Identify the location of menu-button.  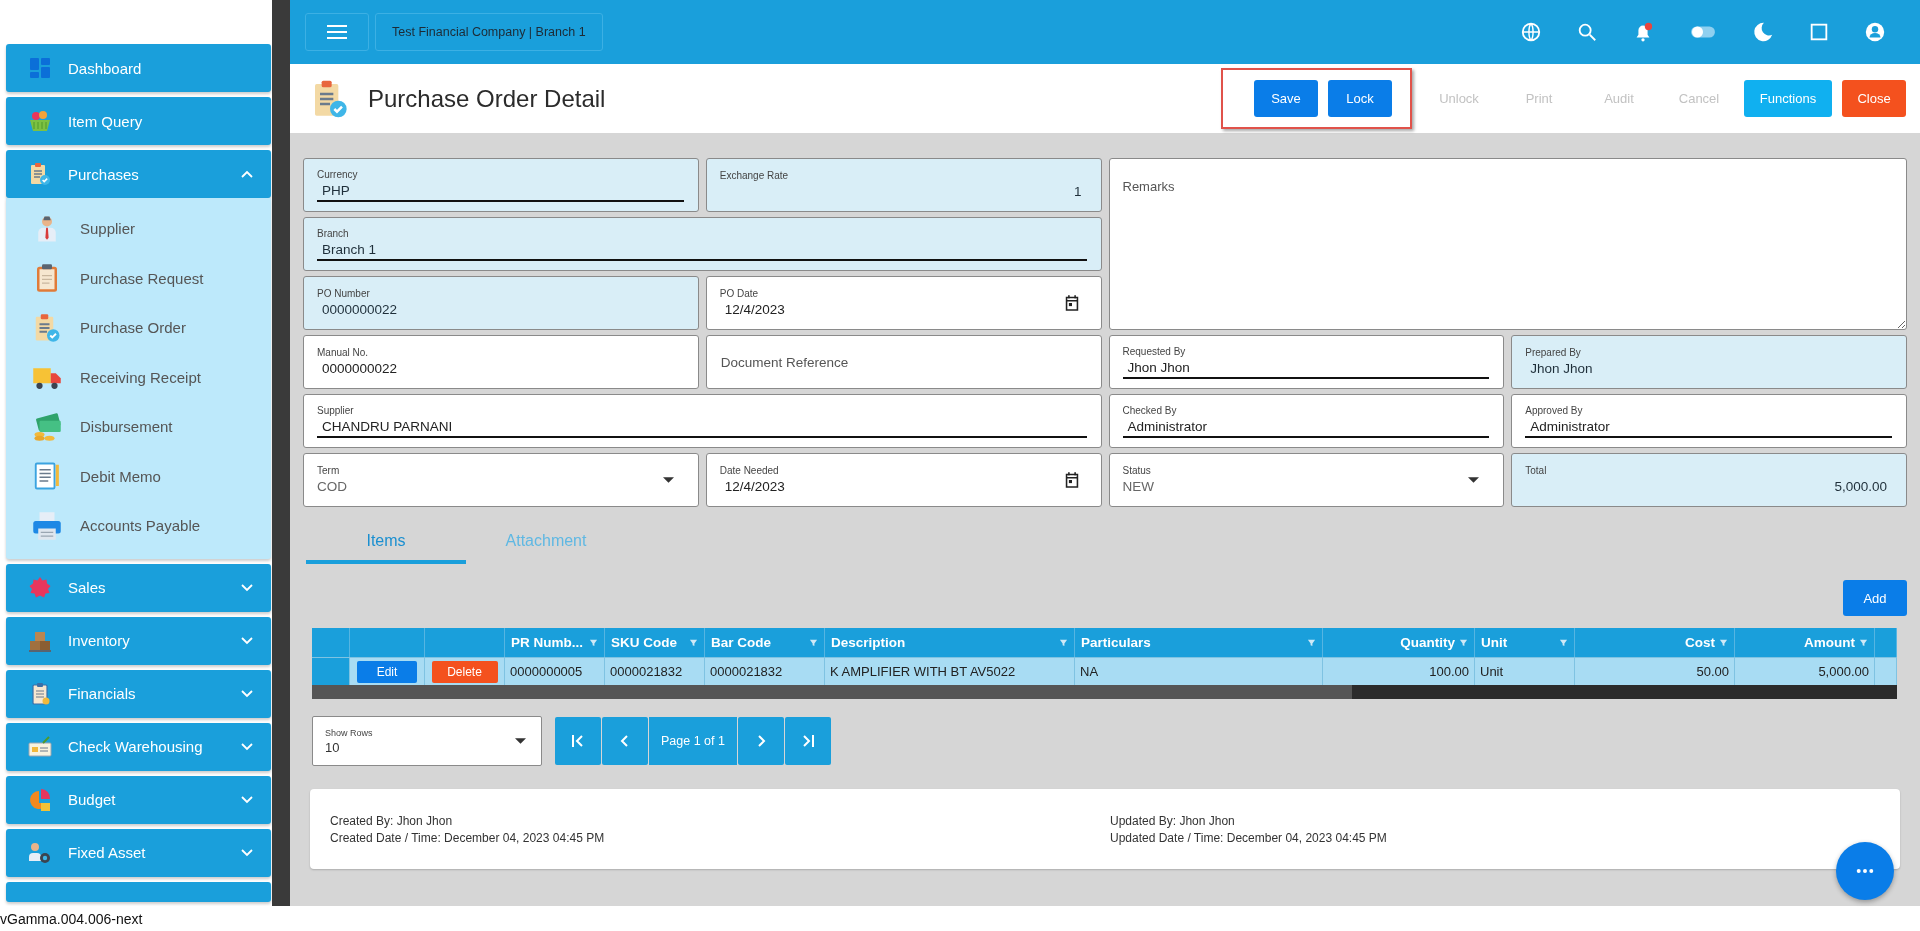
(337, 32).